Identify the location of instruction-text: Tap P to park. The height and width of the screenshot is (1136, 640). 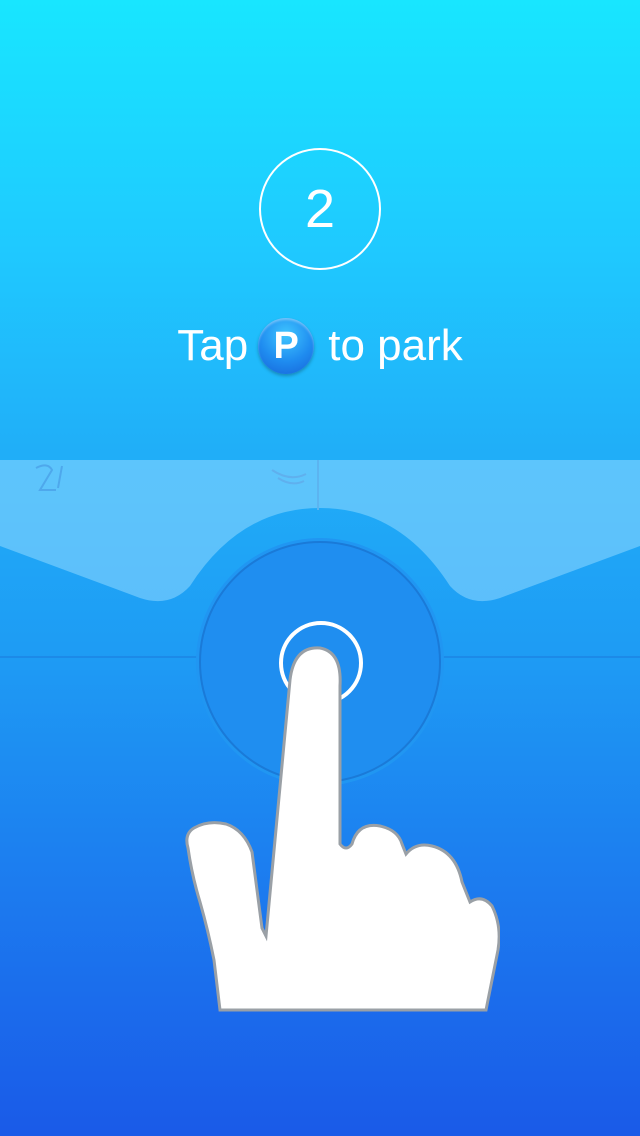
(320, 346).